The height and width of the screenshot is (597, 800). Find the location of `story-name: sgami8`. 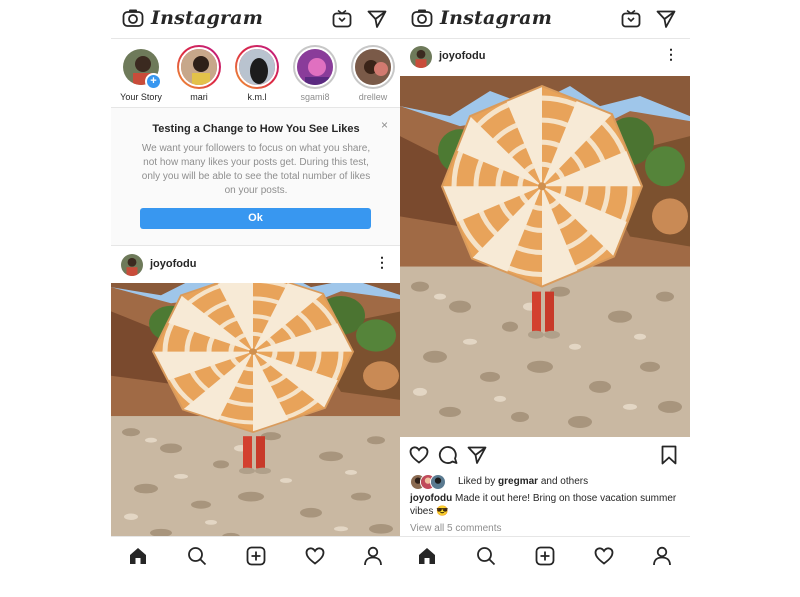

story-name: sgami8 is located at coordinates (315, 97).